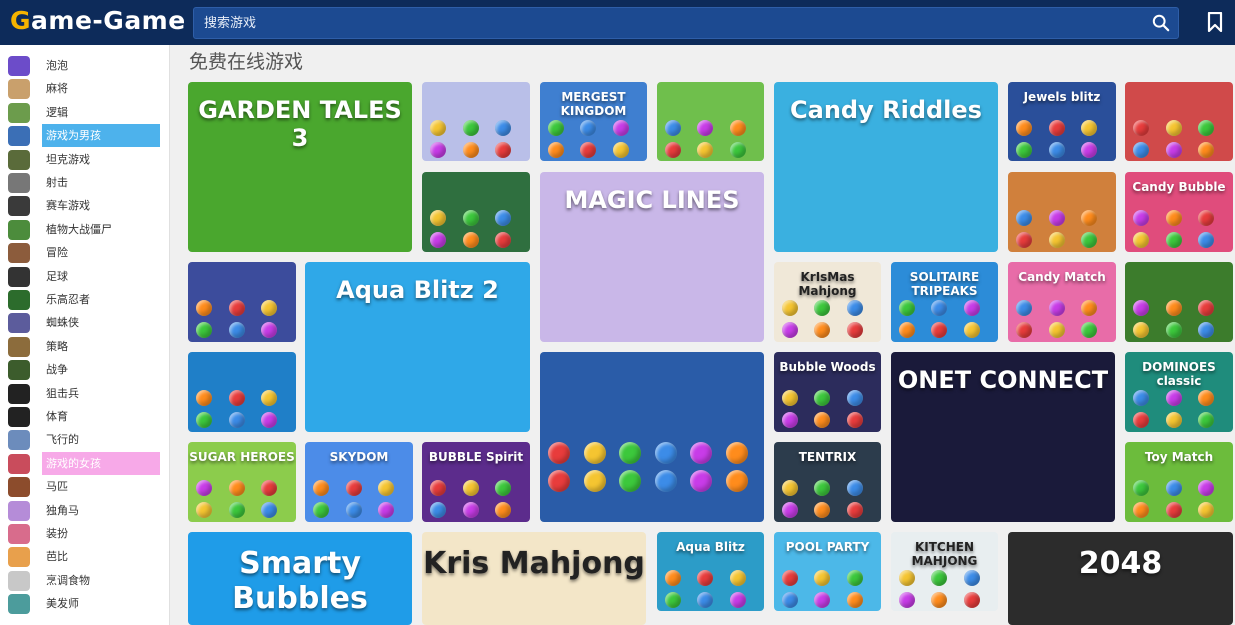  I want to click on sidebar-item-label: 烹调食物, so click(68, 580).